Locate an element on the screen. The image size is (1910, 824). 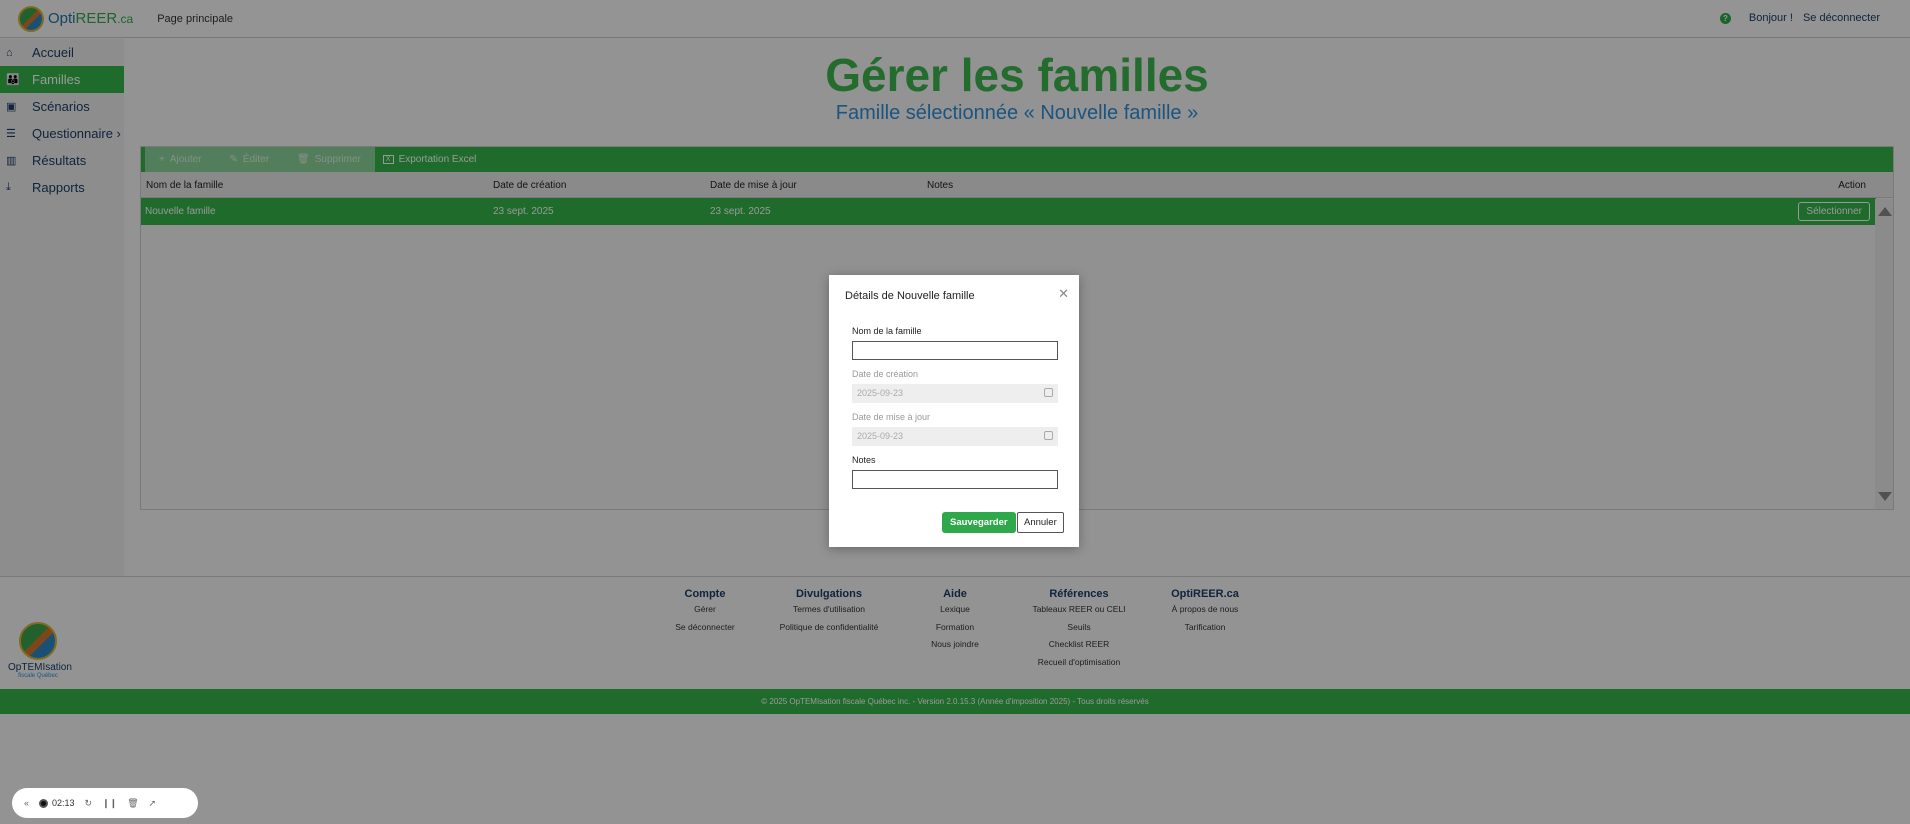
trash-icon: 🗑 is located at coordinates (132, 803).